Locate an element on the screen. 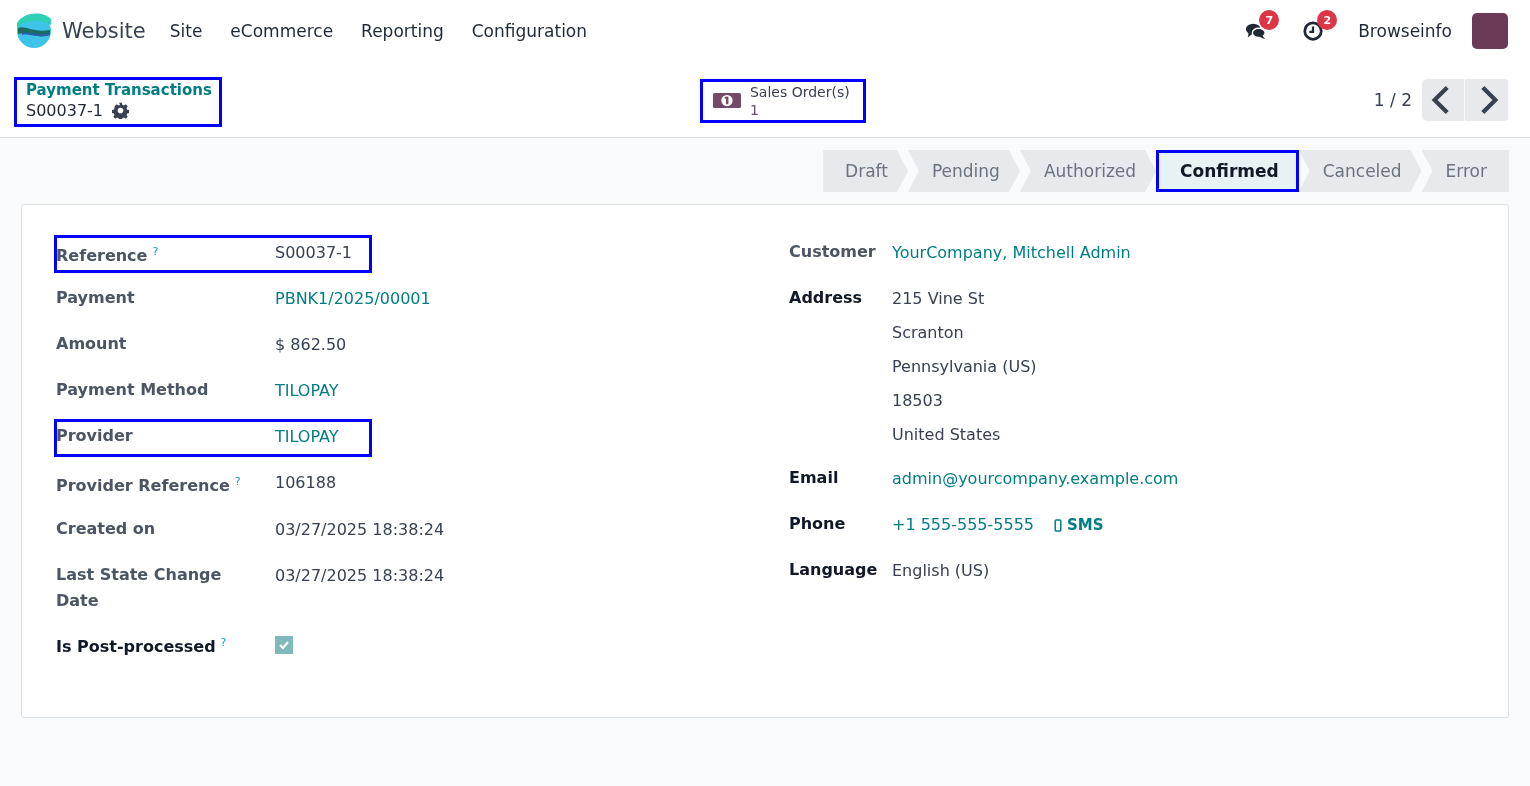 The height and width of the screenshot is (786, 1530). field-label: Email is located at coordinates (814, 477).